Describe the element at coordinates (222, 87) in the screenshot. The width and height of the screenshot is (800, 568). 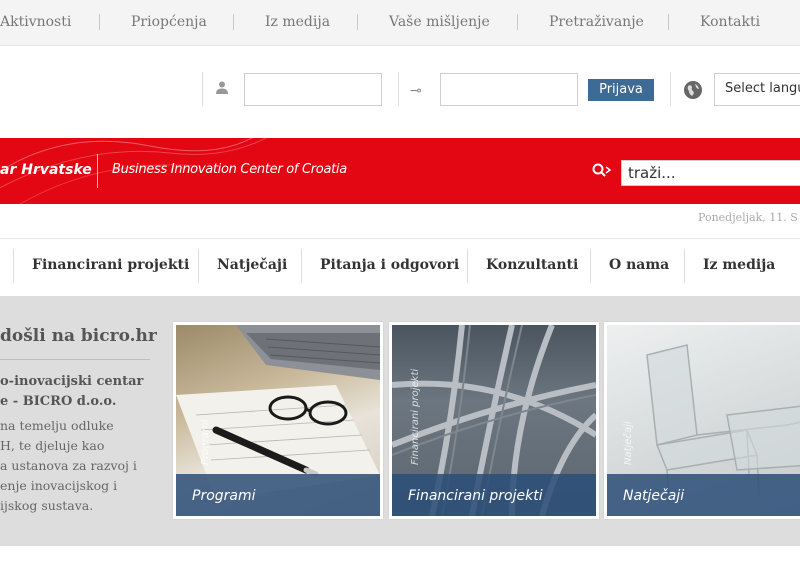
I see `user-icon` at that location.